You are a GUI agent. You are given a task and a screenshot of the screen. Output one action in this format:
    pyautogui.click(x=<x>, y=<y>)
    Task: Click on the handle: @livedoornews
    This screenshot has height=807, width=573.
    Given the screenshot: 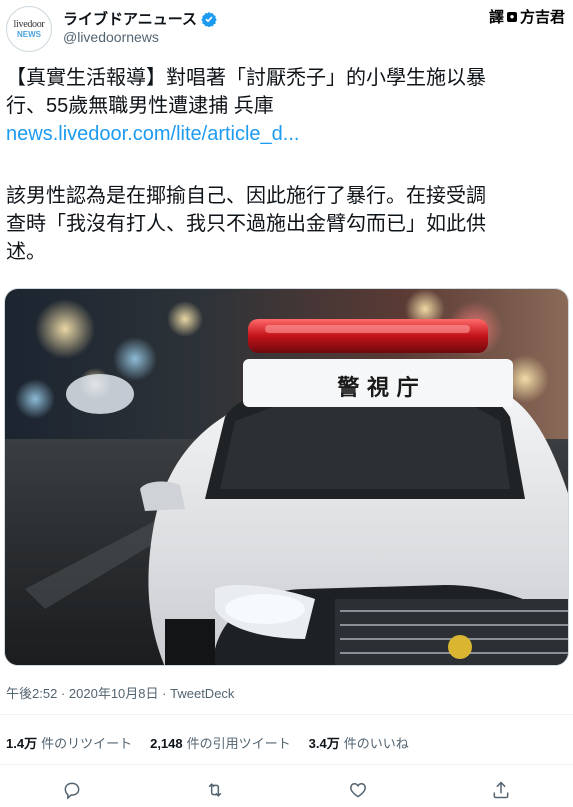 What is the action you would take?
    pyautogui.click(x=111, y=37)
    